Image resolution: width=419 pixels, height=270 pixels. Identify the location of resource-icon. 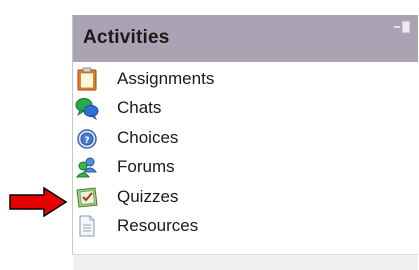
(87, 226).